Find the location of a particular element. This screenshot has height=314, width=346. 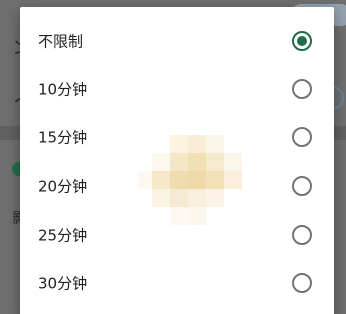

option-label: 25分钟 is located at coordinates (63, 235).